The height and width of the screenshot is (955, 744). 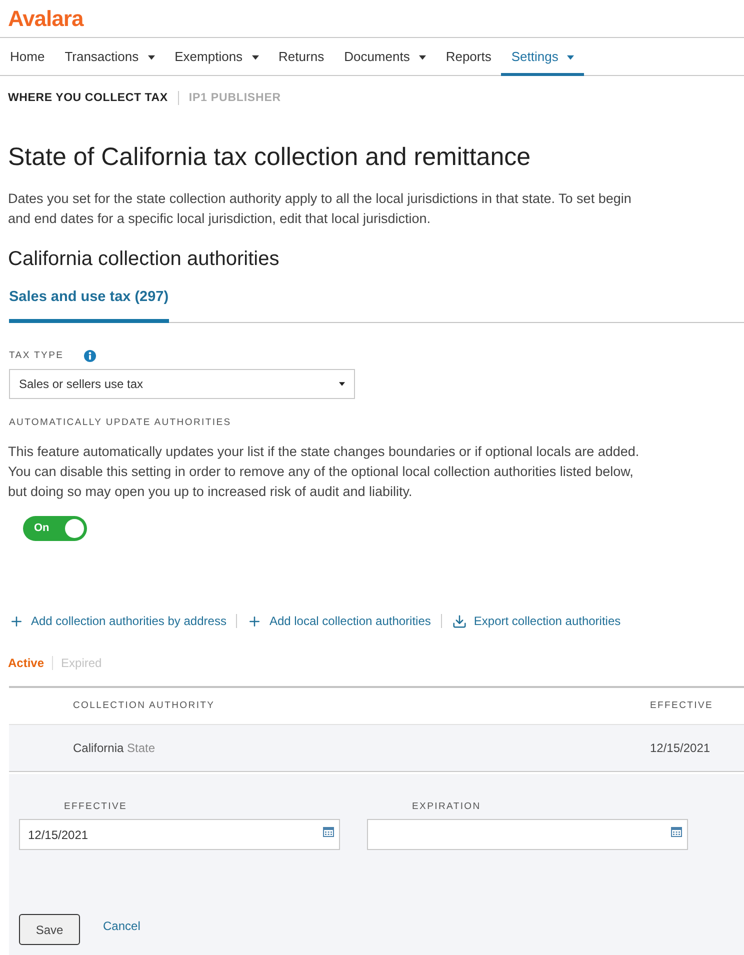 What do you see at coordinates (90, 356) in the screenshot?
I see `info-icon` at bounding box center [90, 356].